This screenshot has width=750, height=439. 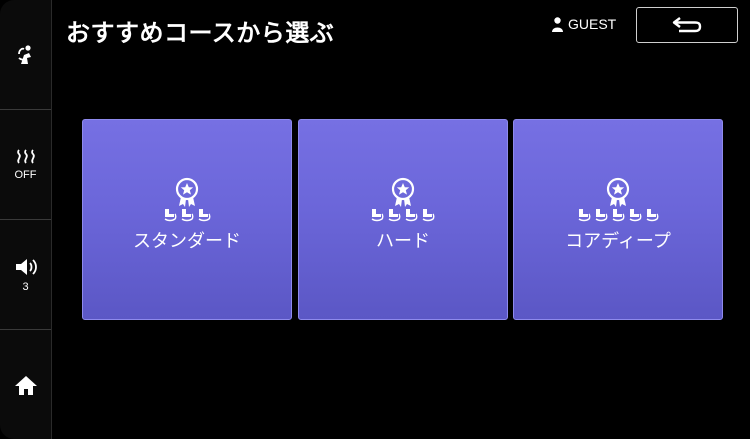 I want to click on sidebar-volume-button: 3, so click(x=25, y=275).